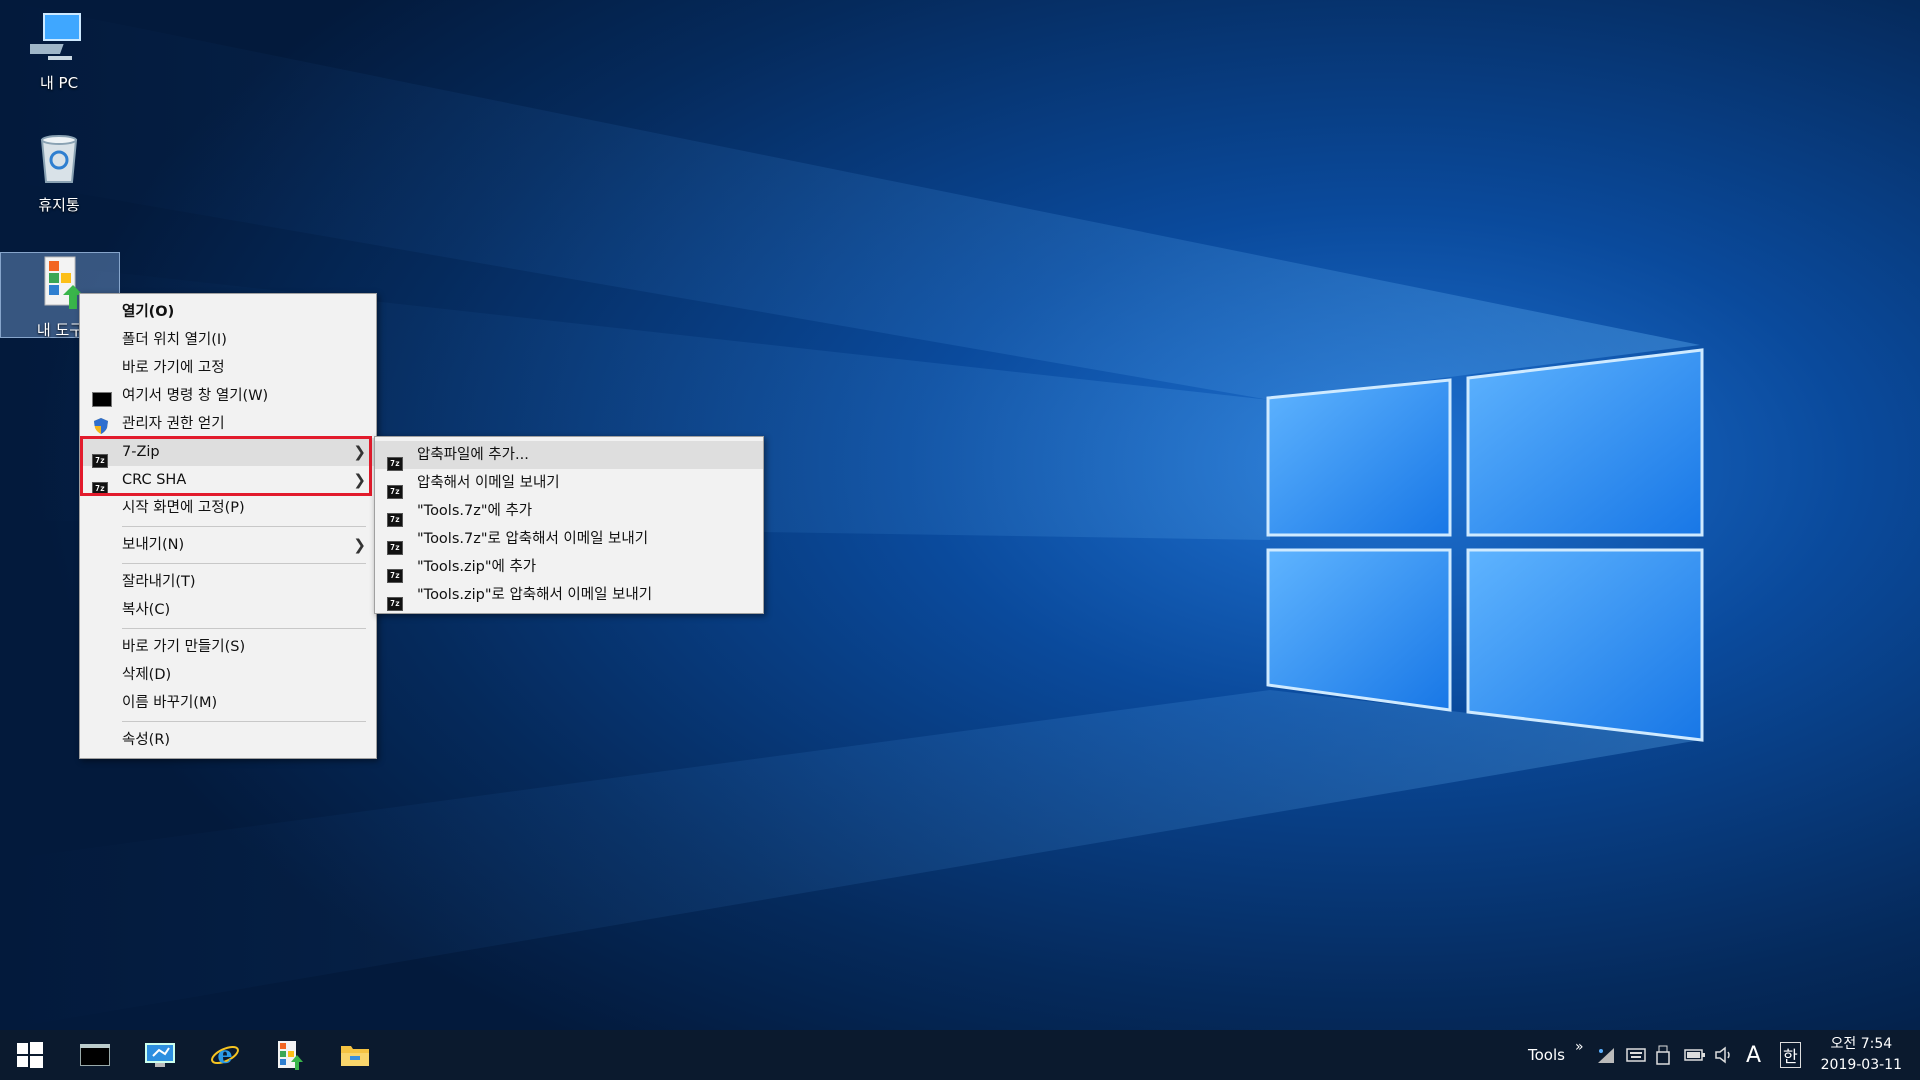  Describe the element at coordinates (535, 595) in the screenshot. I see `menu-item-label: "Tools.zip"로 압축해서 이메일 보내기` at that location.